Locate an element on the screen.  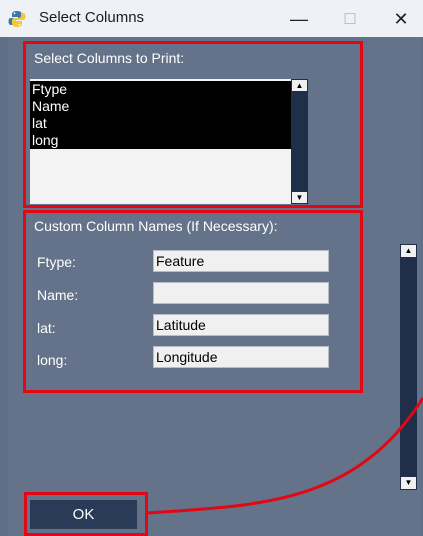
annotation-arrow is located at coordinates (285, 456).